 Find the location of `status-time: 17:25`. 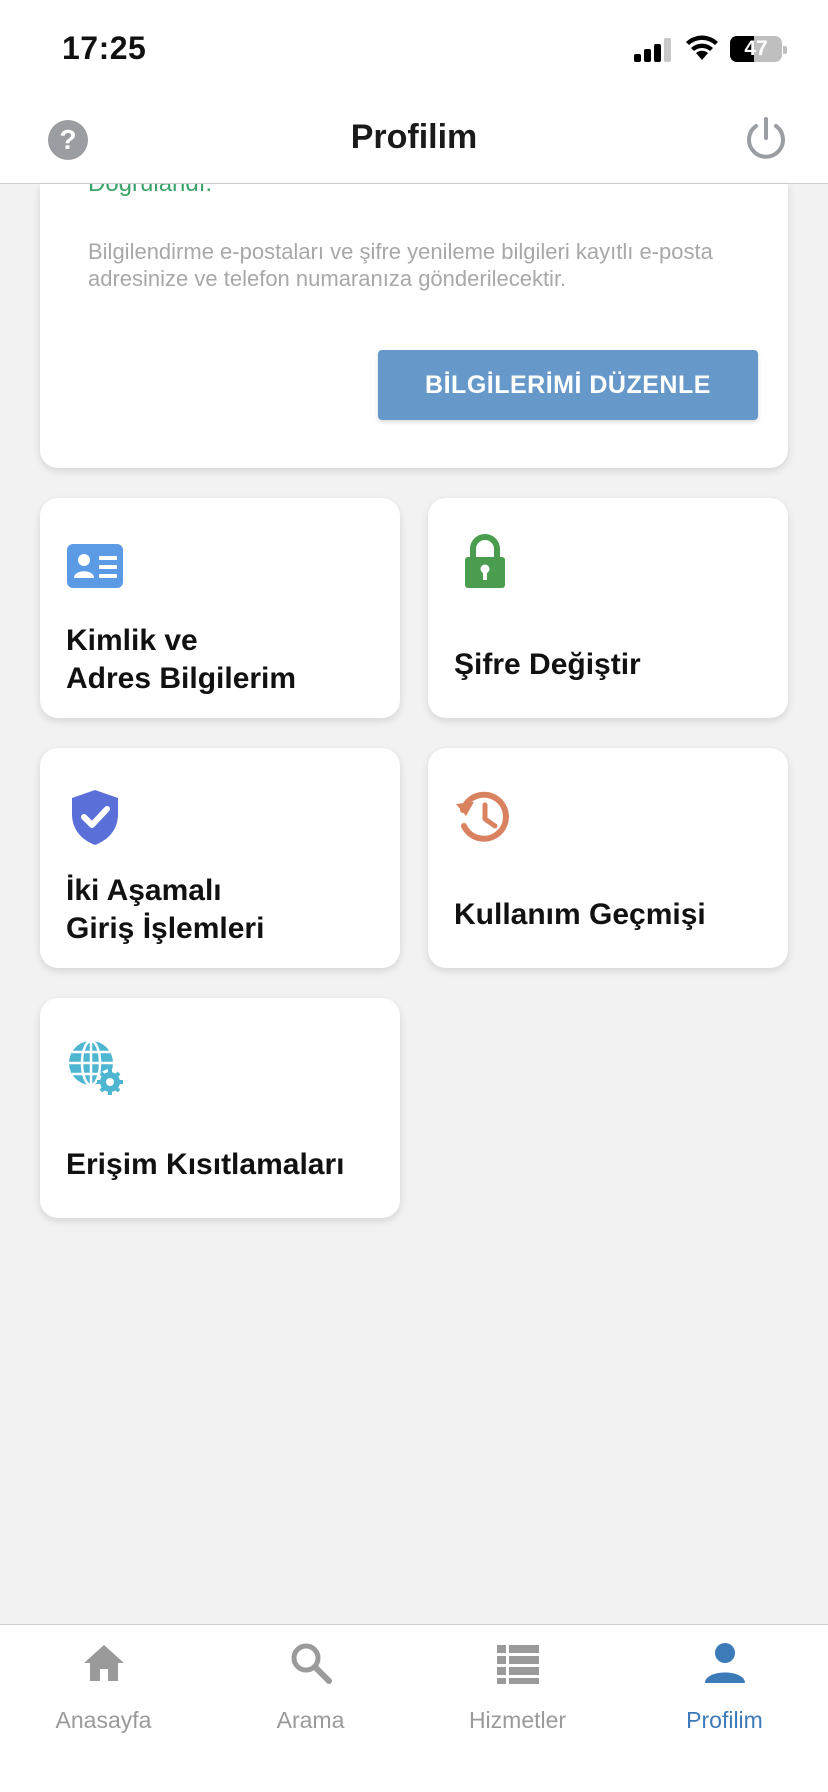

status-time: 17:25 is located at coordinates (104, 48).